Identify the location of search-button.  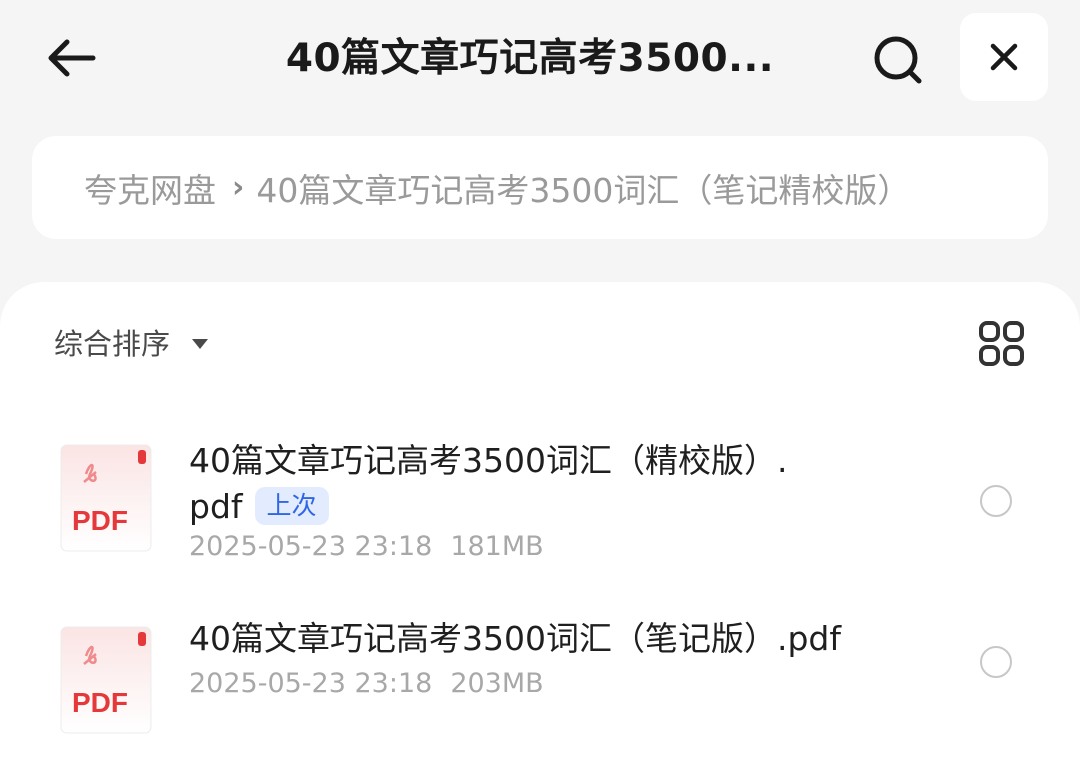
(898, 60).